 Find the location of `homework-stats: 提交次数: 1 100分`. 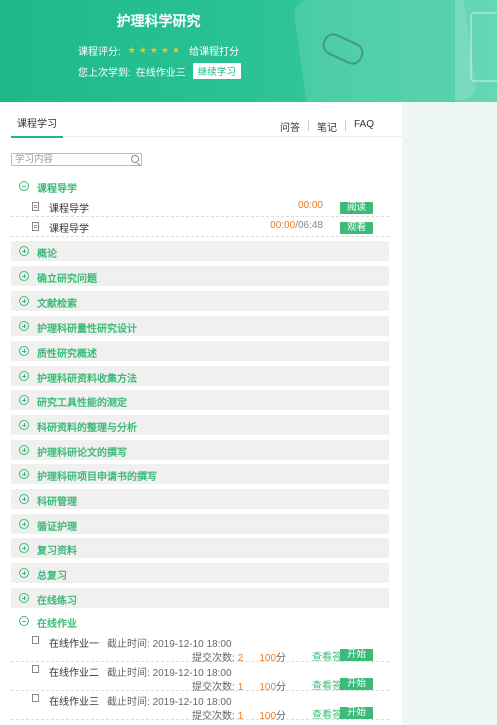

homework-stats: 提交次数: 1 100分 is located at coordinates (239, 714).